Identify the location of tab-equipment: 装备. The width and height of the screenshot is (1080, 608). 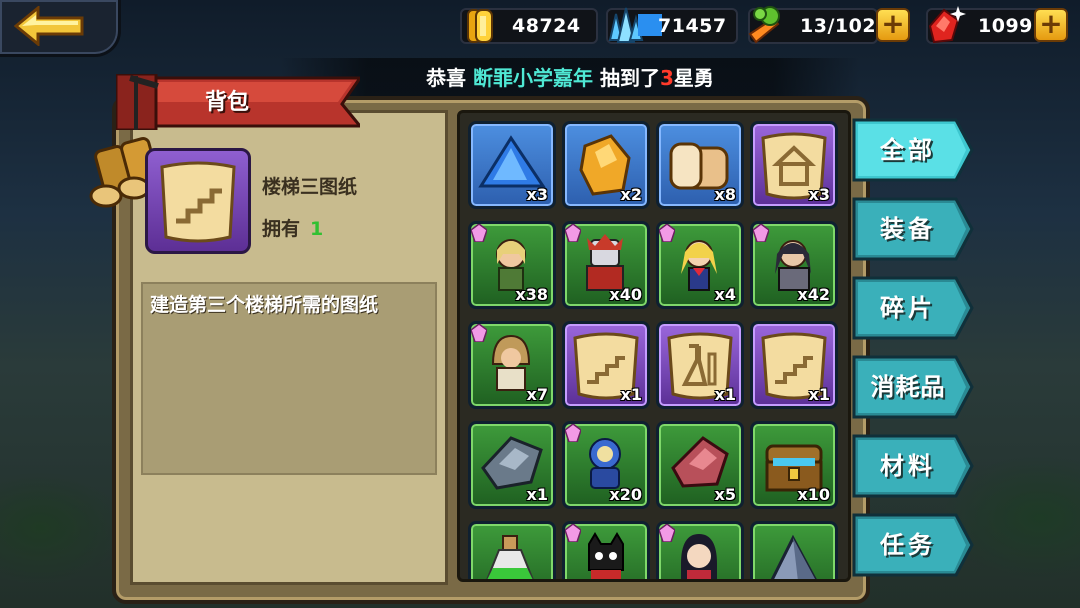
(914, 229).